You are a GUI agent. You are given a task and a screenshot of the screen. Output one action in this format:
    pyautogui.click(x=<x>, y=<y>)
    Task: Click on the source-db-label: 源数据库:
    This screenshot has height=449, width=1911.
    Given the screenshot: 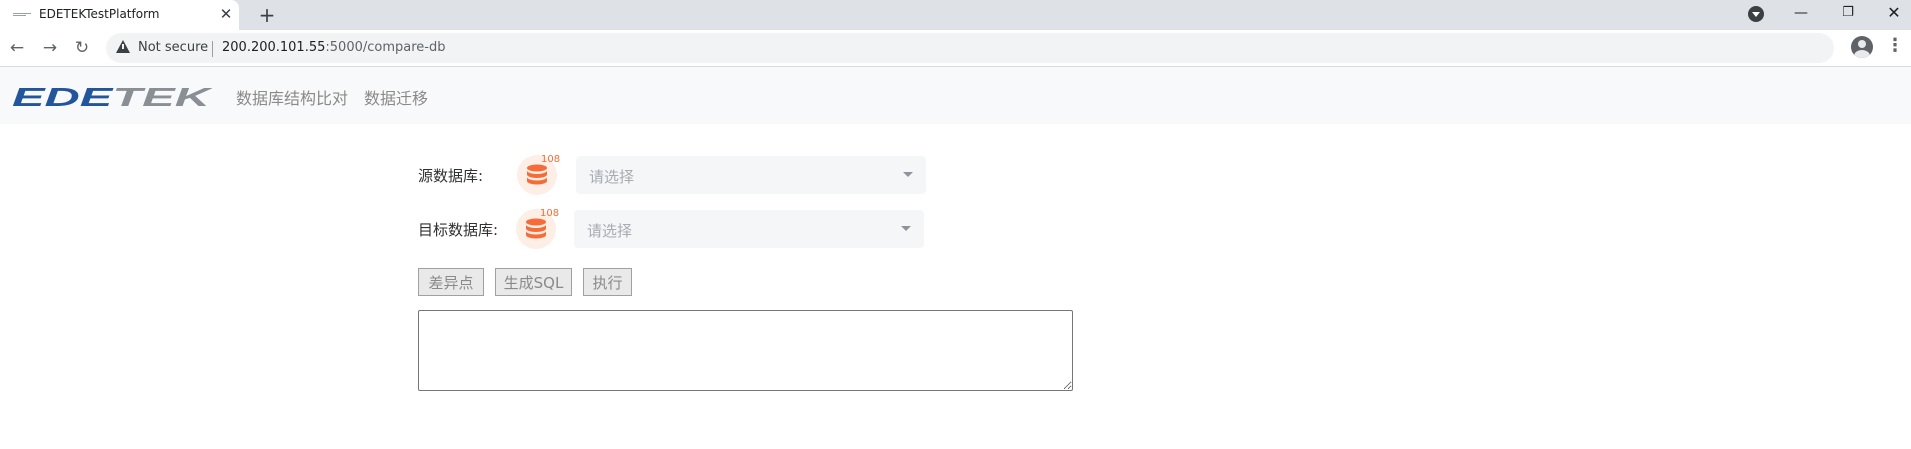 What is the action you would take?
    pyautogui.click(x=451, y=176)
    